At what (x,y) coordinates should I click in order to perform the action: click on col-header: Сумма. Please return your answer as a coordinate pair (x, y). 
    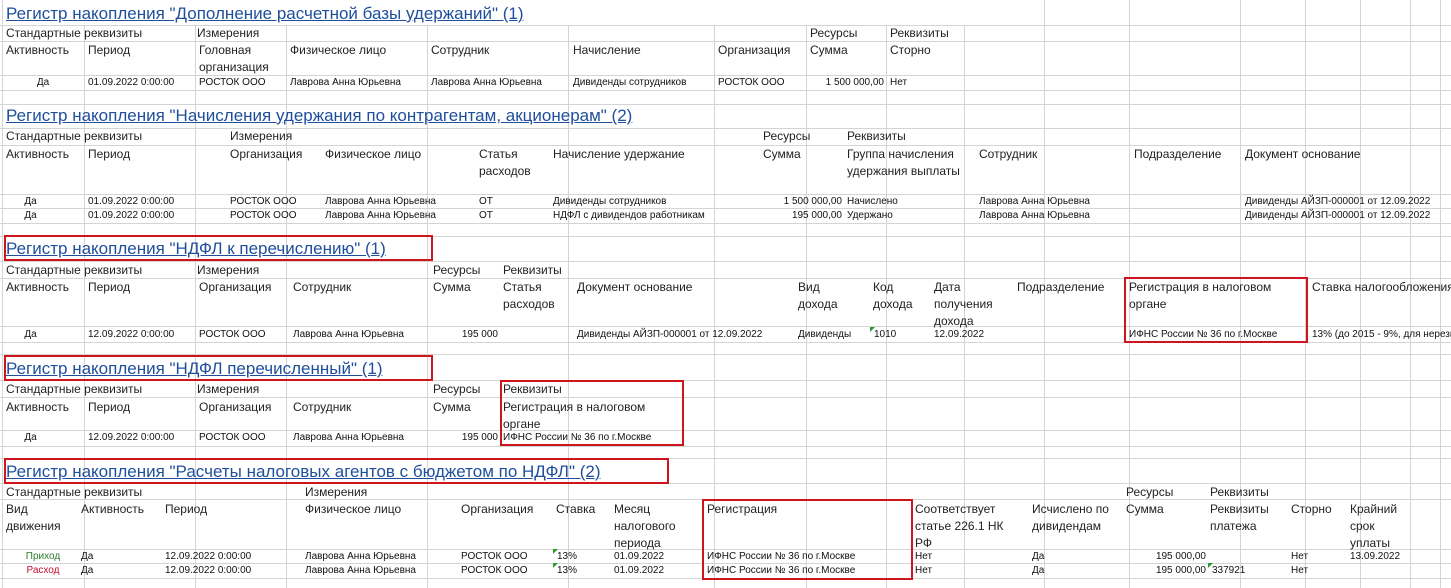
    Looking at the image, I should click on (1145, 509).